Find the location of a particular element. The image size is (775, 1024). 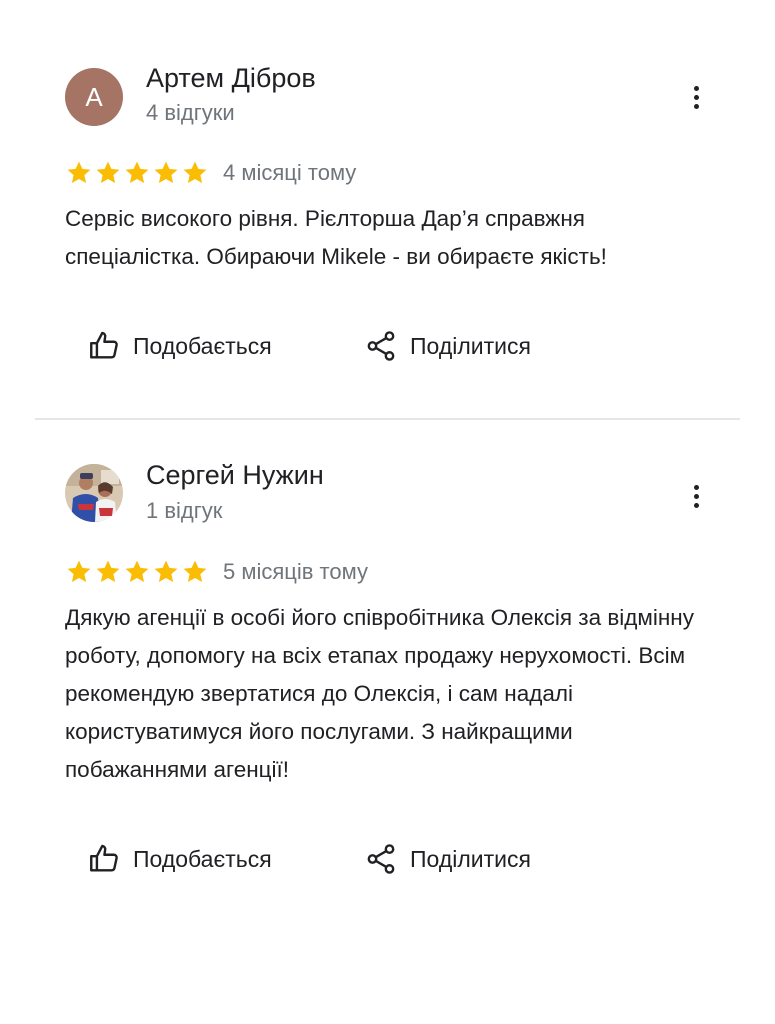

author-name: Сергей Нужин is located at coordinates (235, 475).